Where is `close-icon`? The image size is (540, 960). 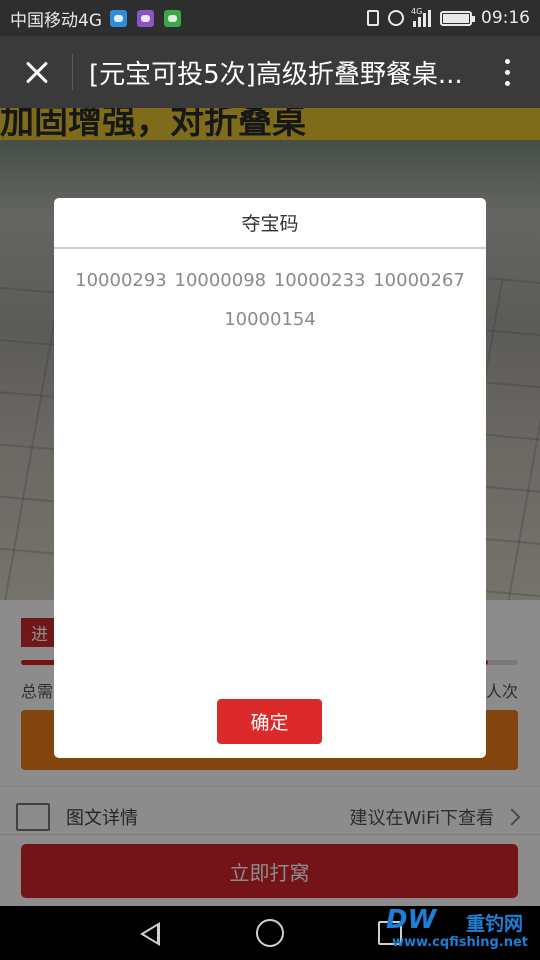
close-icon is located at coordinates (36, 72).